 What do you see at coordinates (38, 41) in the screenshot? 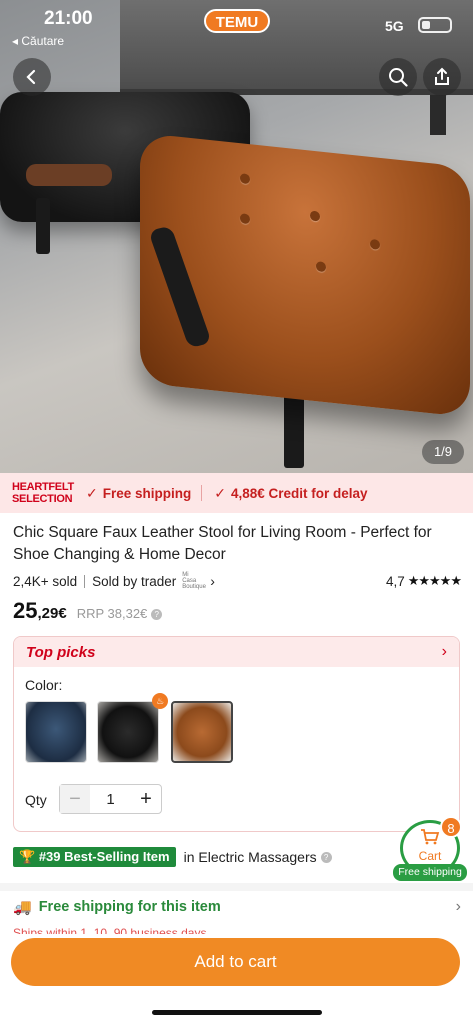
I see `back-to-app-link: ◂ Căutare` at bounding box center [38, 41].